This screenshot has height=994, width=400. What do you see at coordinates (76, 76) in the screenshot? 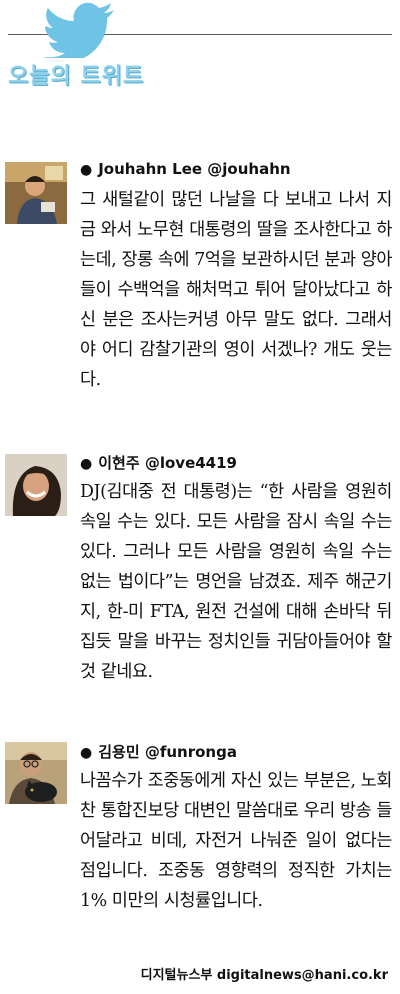
I see `section-title: 오늘의 트위트` at bounding box center [76, 76].